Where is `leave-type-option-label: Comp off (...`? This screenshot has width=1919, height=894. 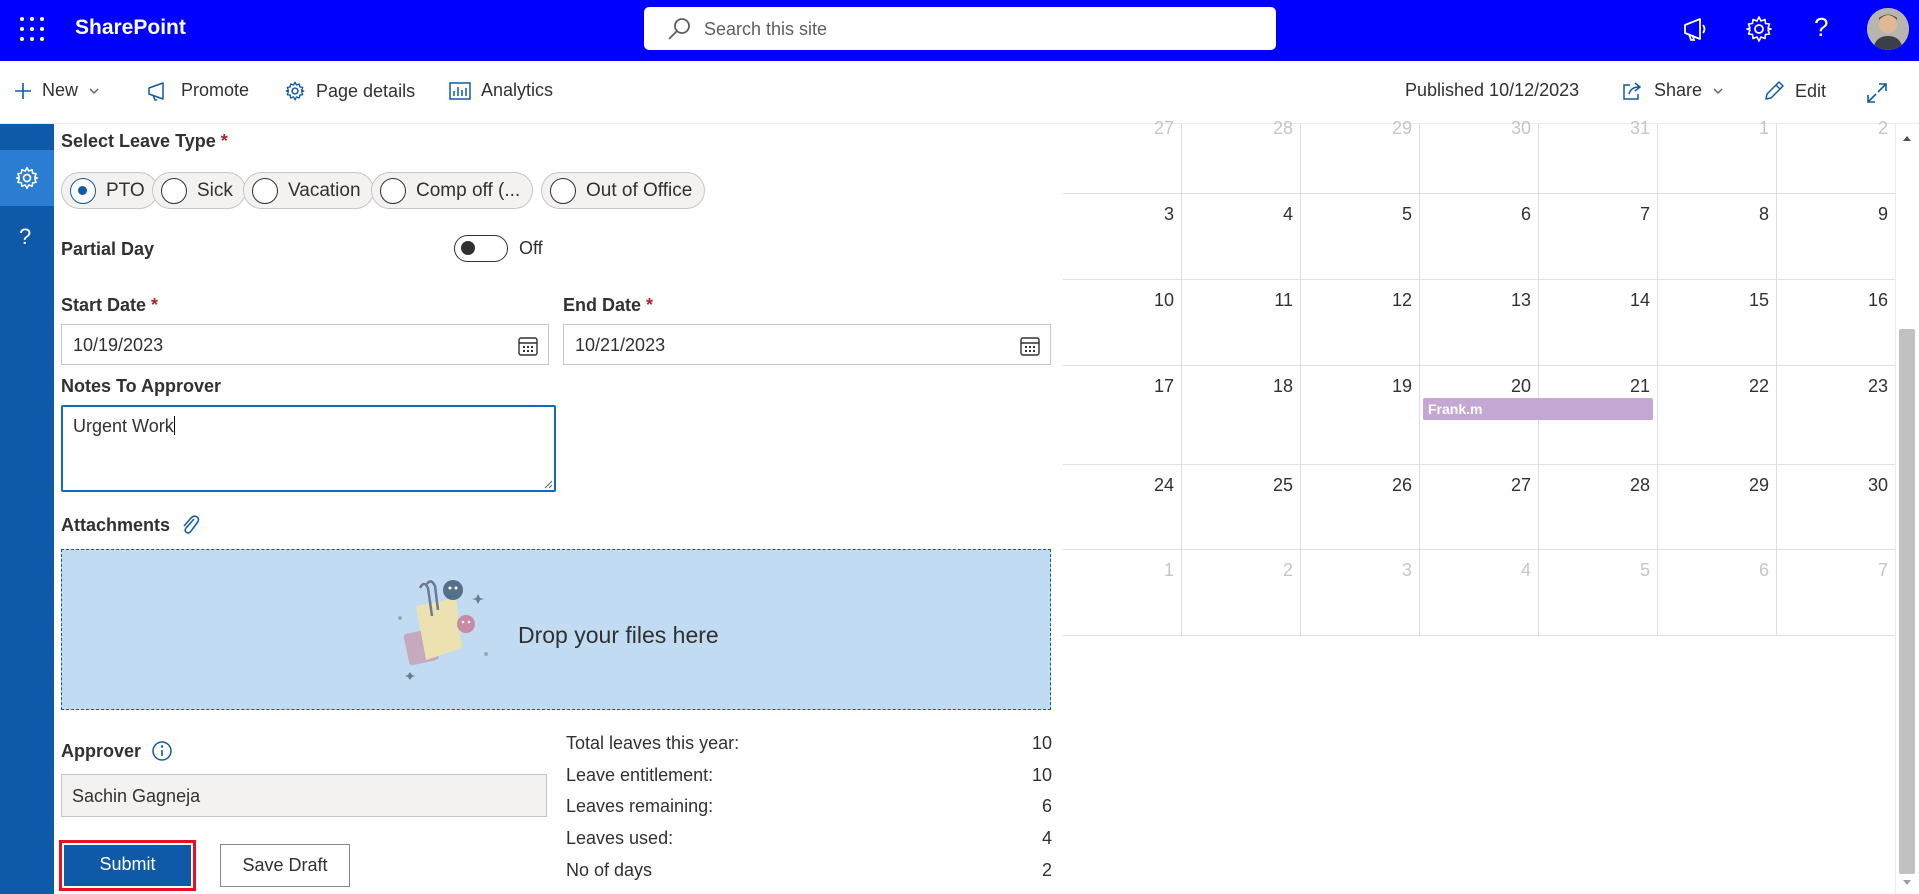 leave-type-option-label: Comp off (... is located at coordinates (468, 190).